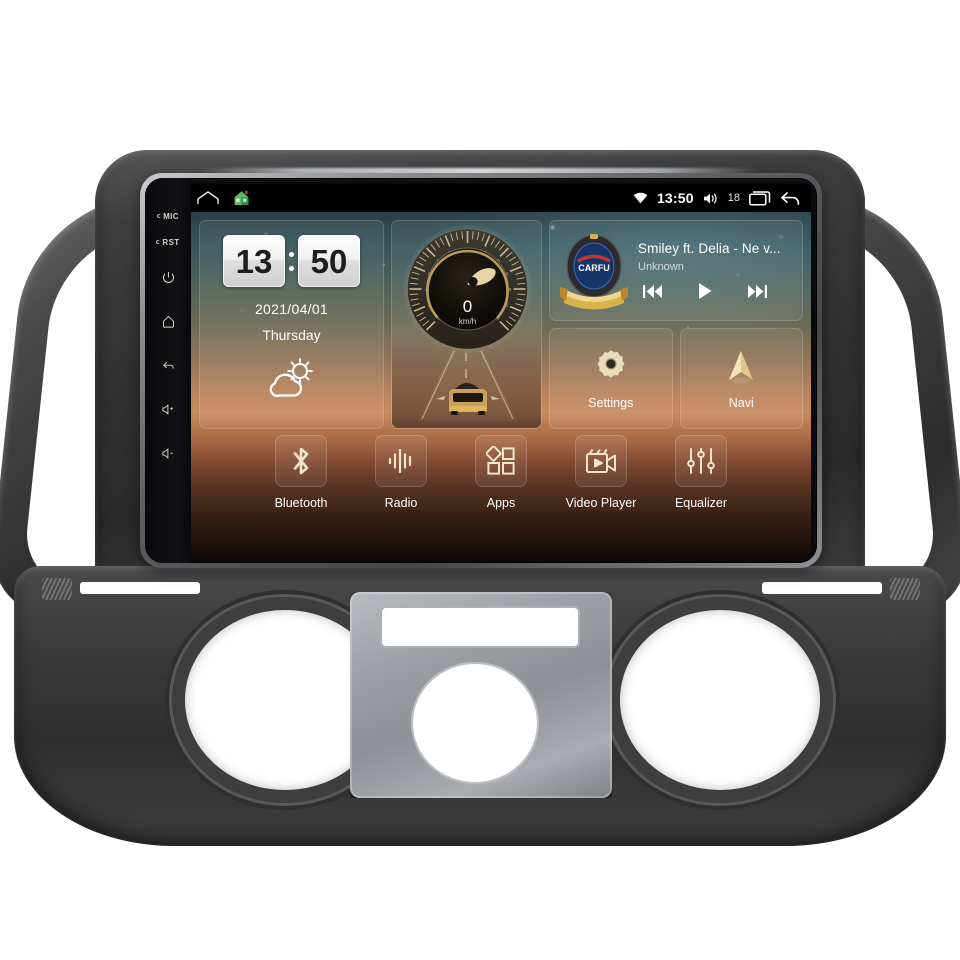  I want to click on dock-item-apps: Apps, so click(501, 479).